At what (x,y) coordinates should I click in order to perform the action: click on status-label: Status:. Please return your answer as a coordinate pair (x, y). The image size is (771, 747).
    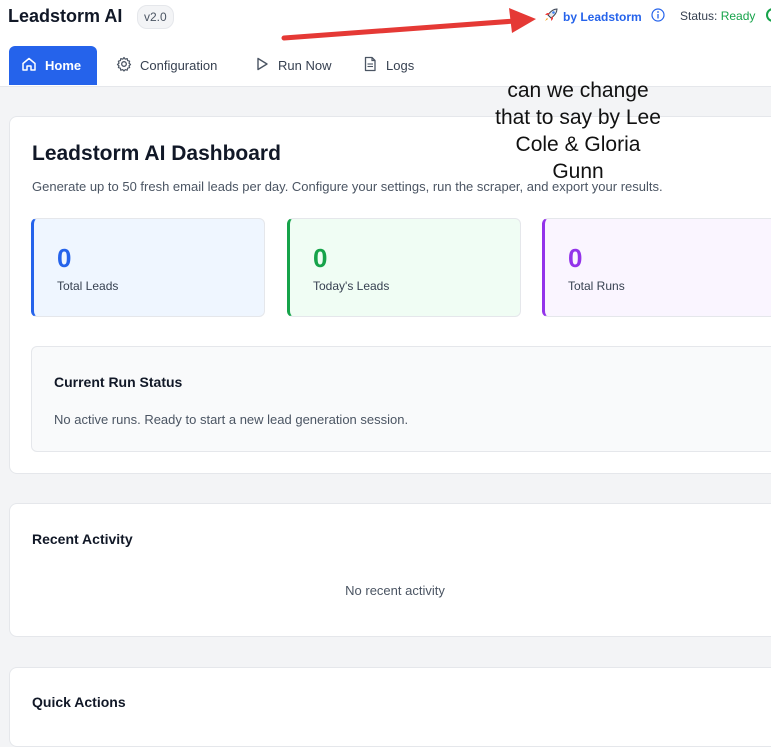
    Looking at the image, I should click on (699, 16).